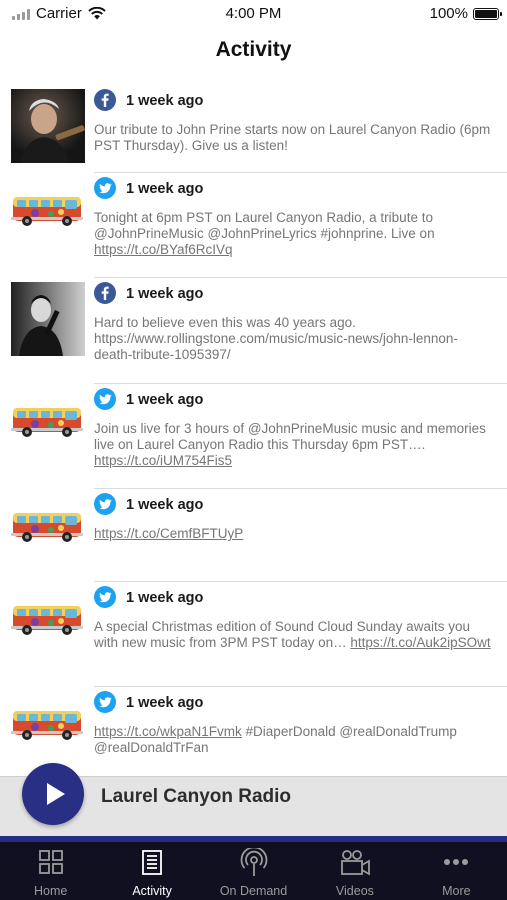 The width and height of the screenshot is (507, 900). What do you see at coordinates (51, 891) in the screenshot?
I see `tab-label: Home` at bounding box center [51, 891].